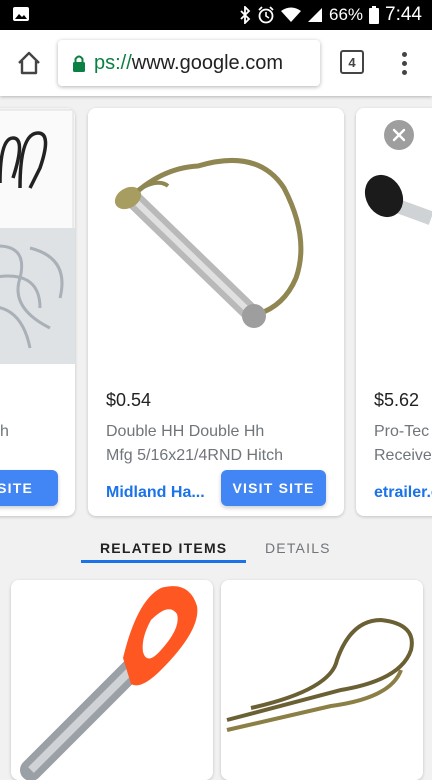 The image size is (432, 780). What do you see at coordinates (298, 548) in the screenshot?
I see `tab-details: DETAILS` at bounding box center [298, 548].